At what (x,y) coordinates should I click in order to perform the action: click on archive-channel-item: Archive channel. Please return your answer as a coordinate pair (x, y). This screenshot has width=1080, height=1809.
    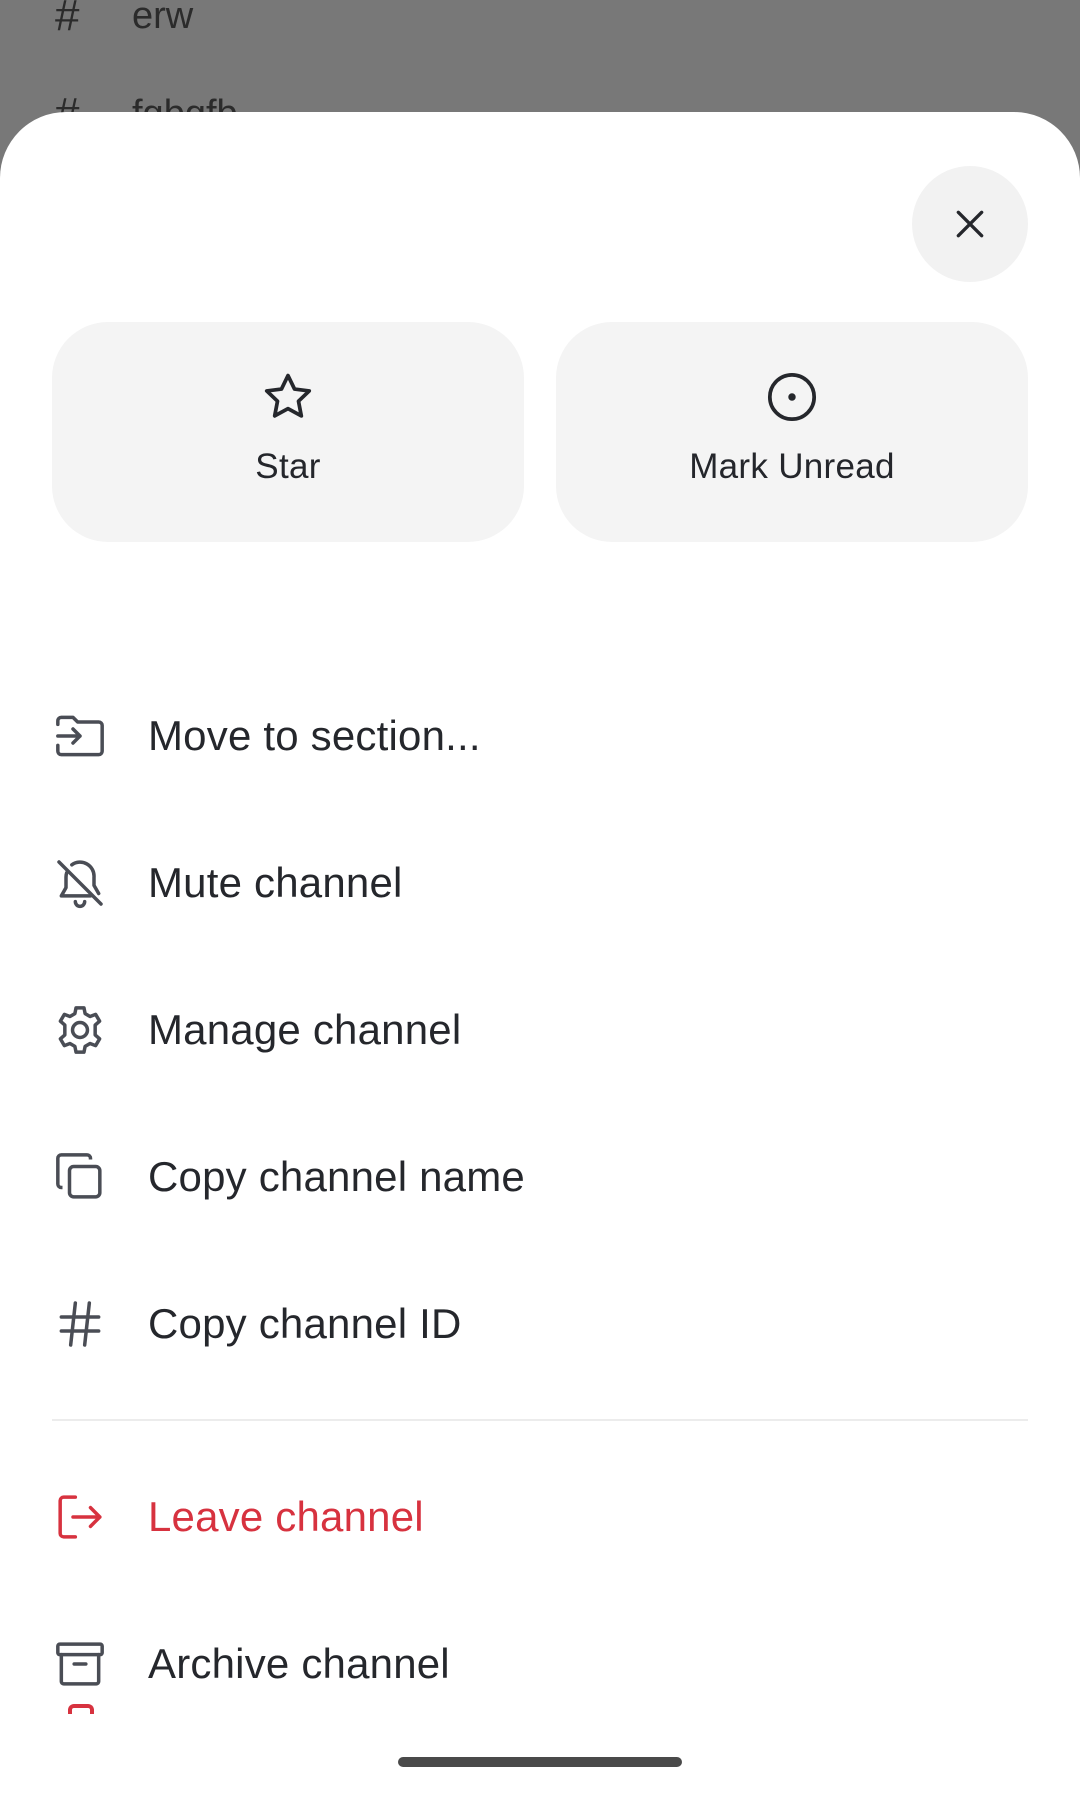
    Looking at the image, I should click on (540, 1663).